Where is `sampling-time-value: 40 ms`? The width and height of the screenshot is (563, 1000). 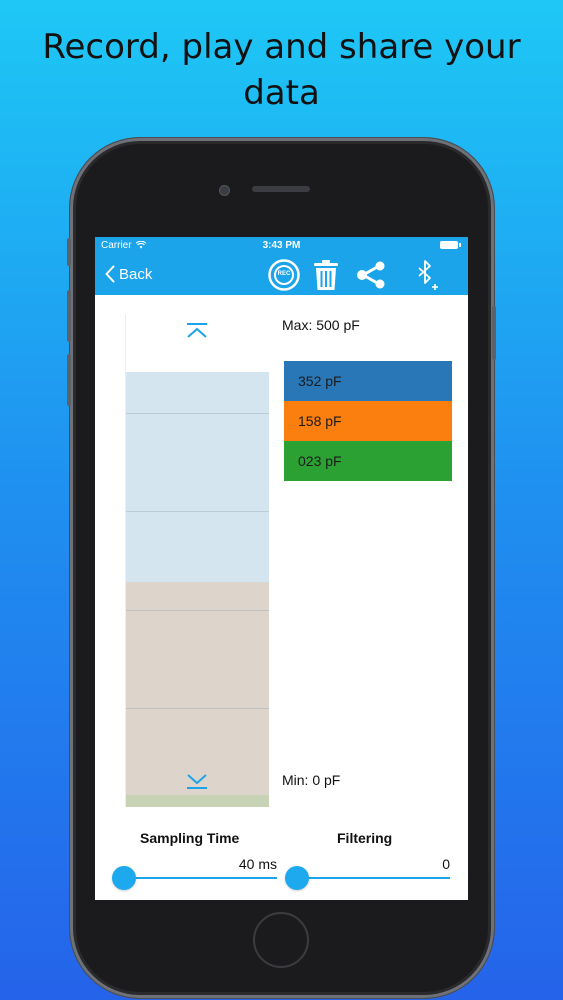
sampling-time-value: 40 ms is located at coordinates (257, 864).